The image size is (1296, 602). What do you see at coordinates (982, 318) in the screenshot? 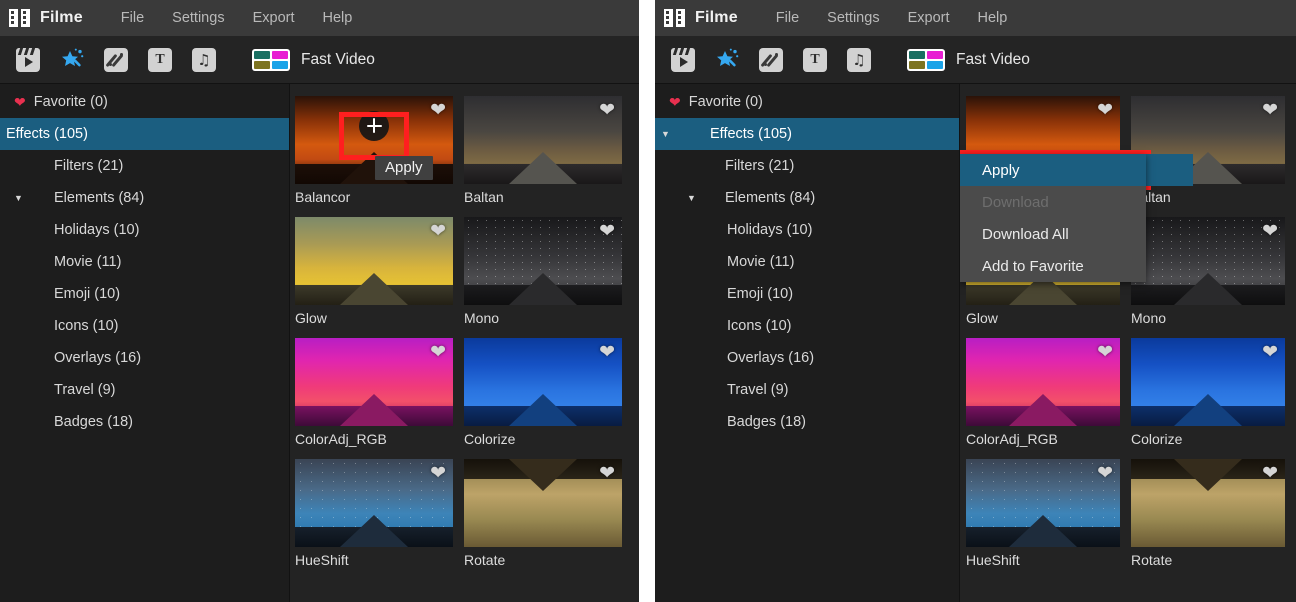
I see `effect-name: Glow` at bounding box center [982, 318].